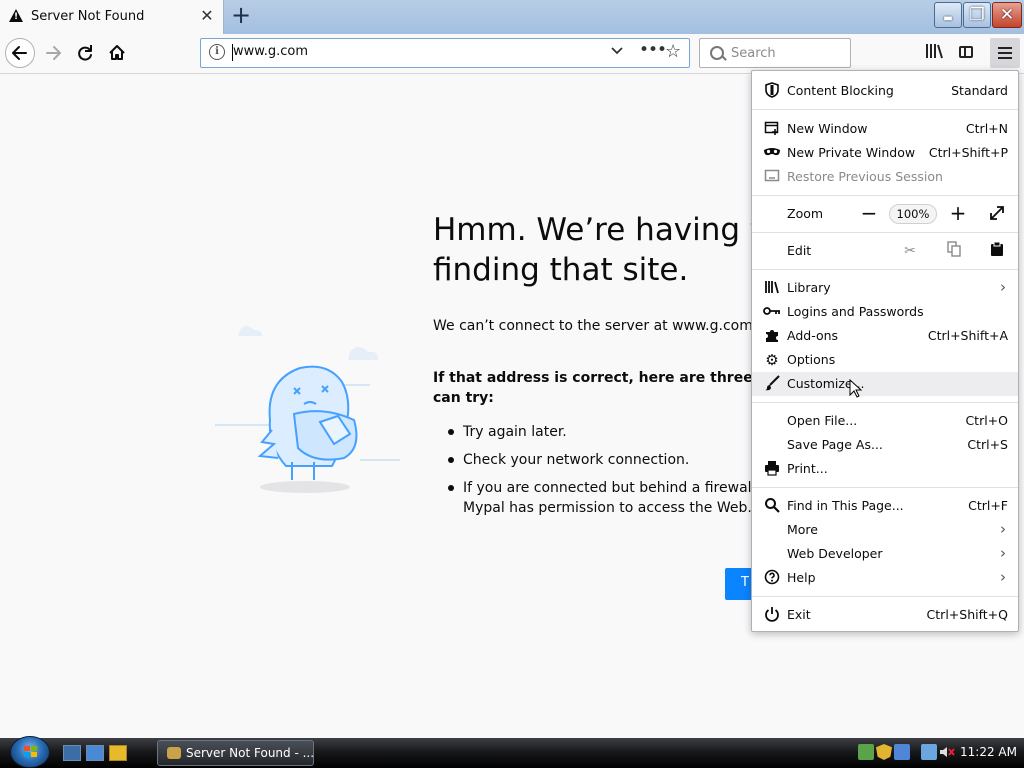 The image size is (1024, 768). What do you see at coordinates (885, 312) in the screenshot?
I see `menu-item-logins: Logins and Passwords` at bounding box center [885, 312].